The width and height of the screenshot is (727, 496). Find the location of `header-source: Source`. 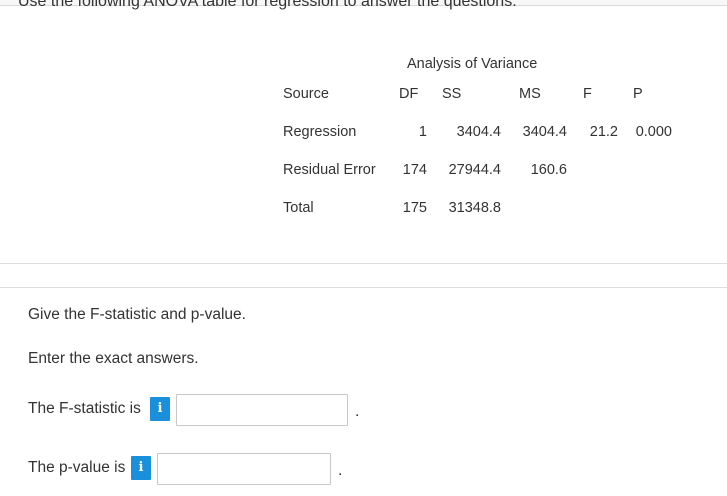

header-source: Source is located at coordinates (306, 94).